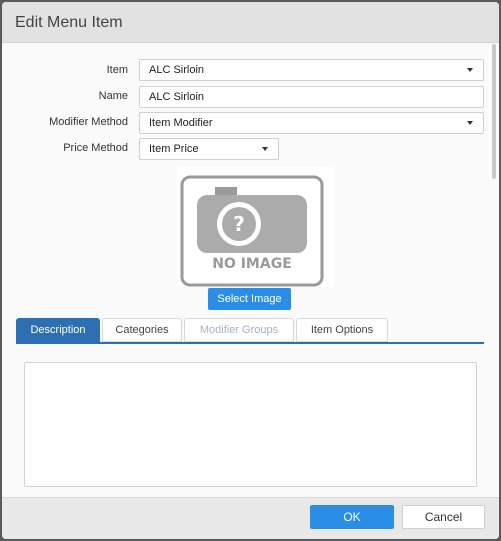 The width and height of the screenshot is (501, 541). I want to click on modifier-method-select: Item Modifier, so click(311, 123).